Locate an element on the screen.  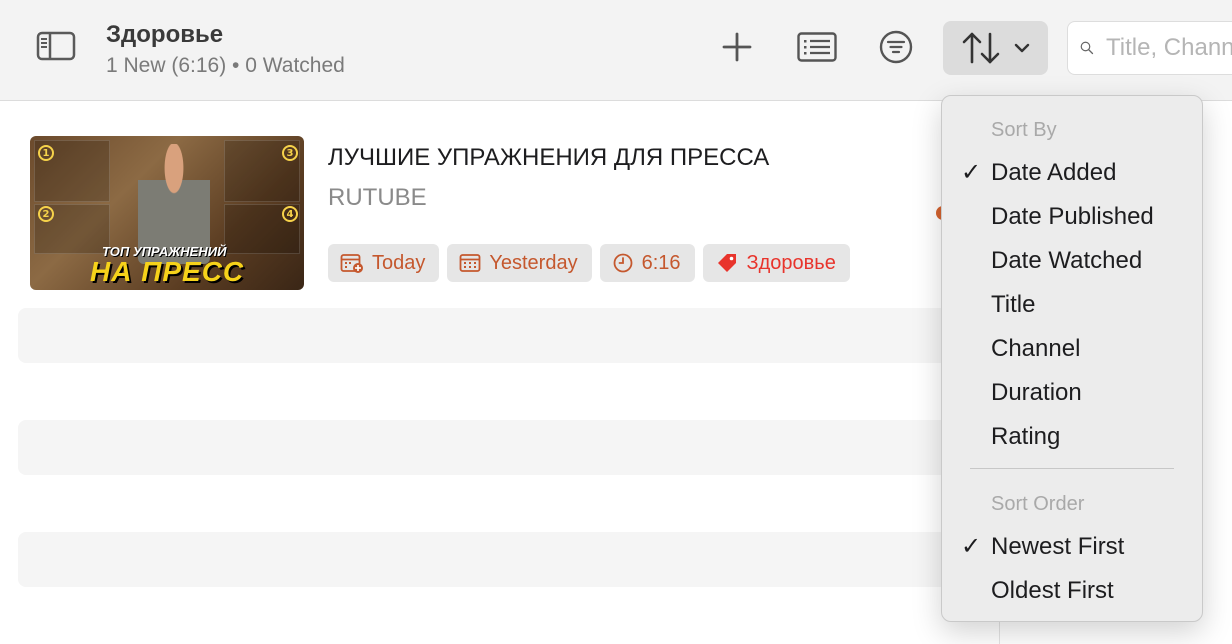
tag-label: Yesterday is located at coordinates (533, 262).